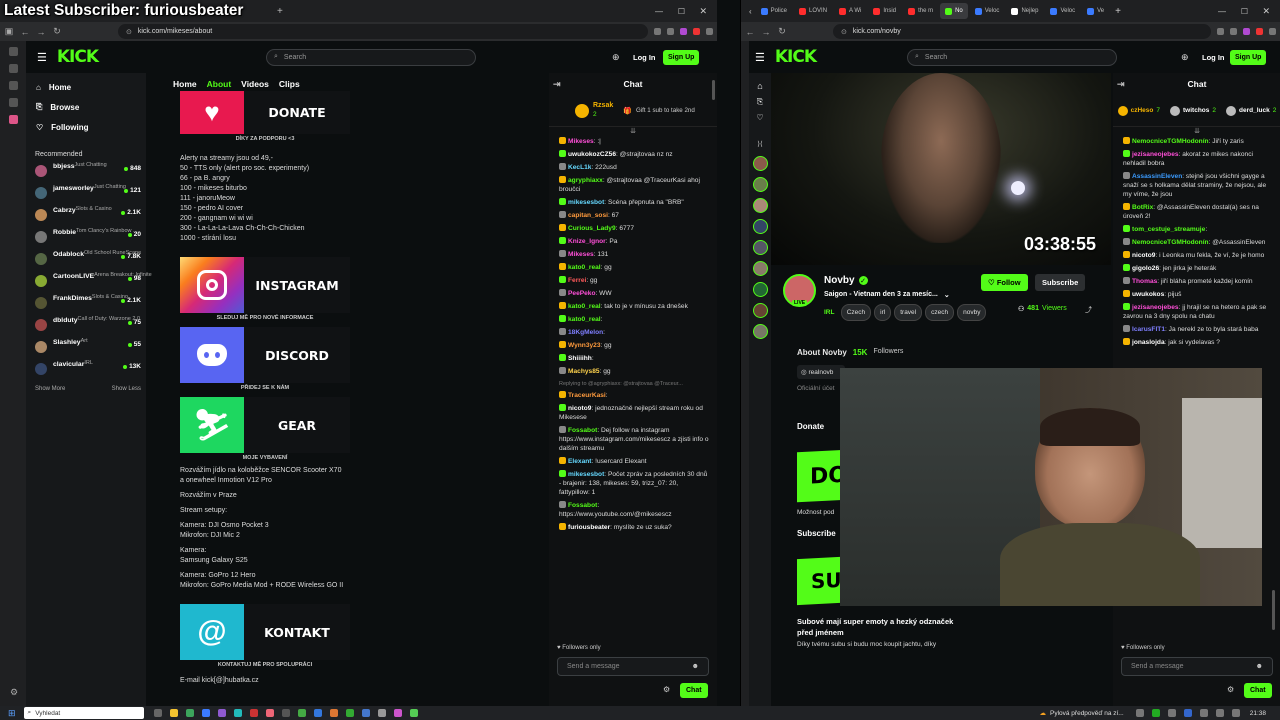 This screenshot has width=1280, height=720. Describe the element at coordinates (25, 32) in the screenshot. I see `back-icon: ←` at that location.